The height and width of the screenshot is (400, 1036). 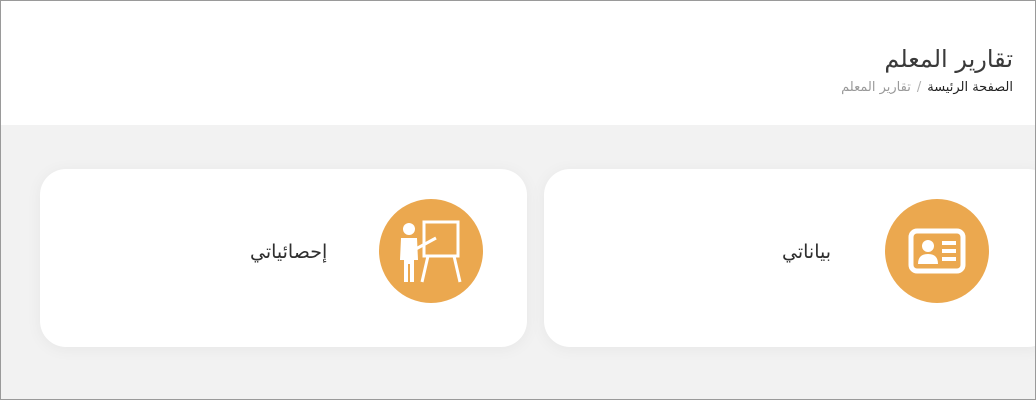 I want to click on my-data-label: بياناتي, so click(x=807, y=252).